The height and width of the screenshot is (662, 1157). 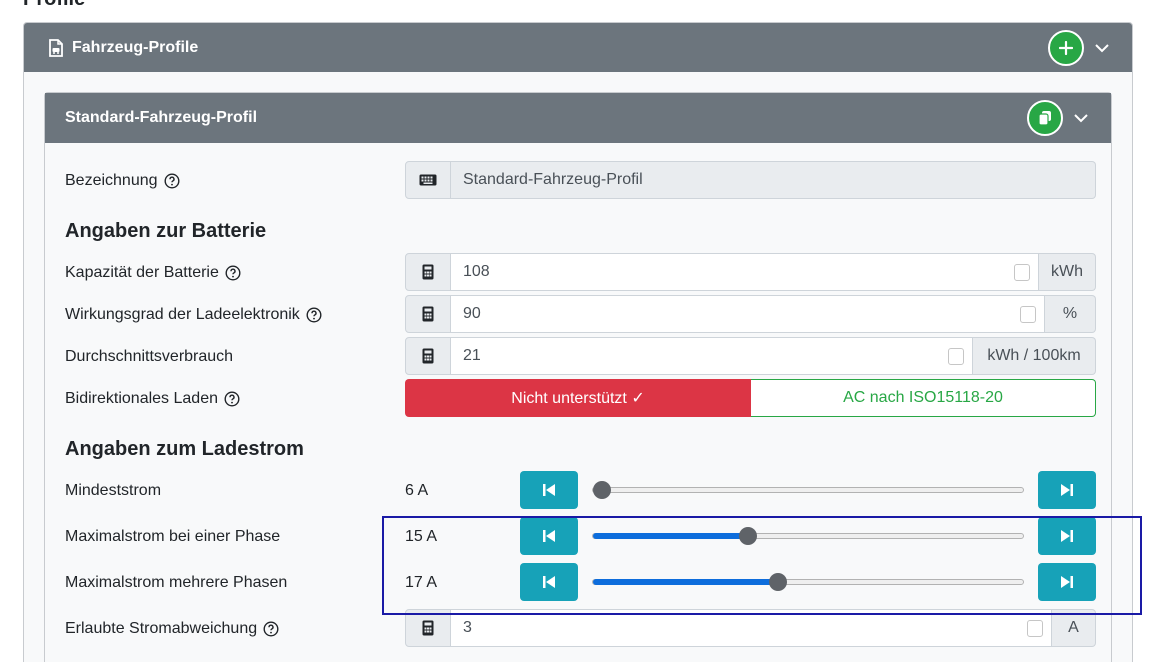 I want to click on efficiency-field: 90, so click(x=748, y=314).